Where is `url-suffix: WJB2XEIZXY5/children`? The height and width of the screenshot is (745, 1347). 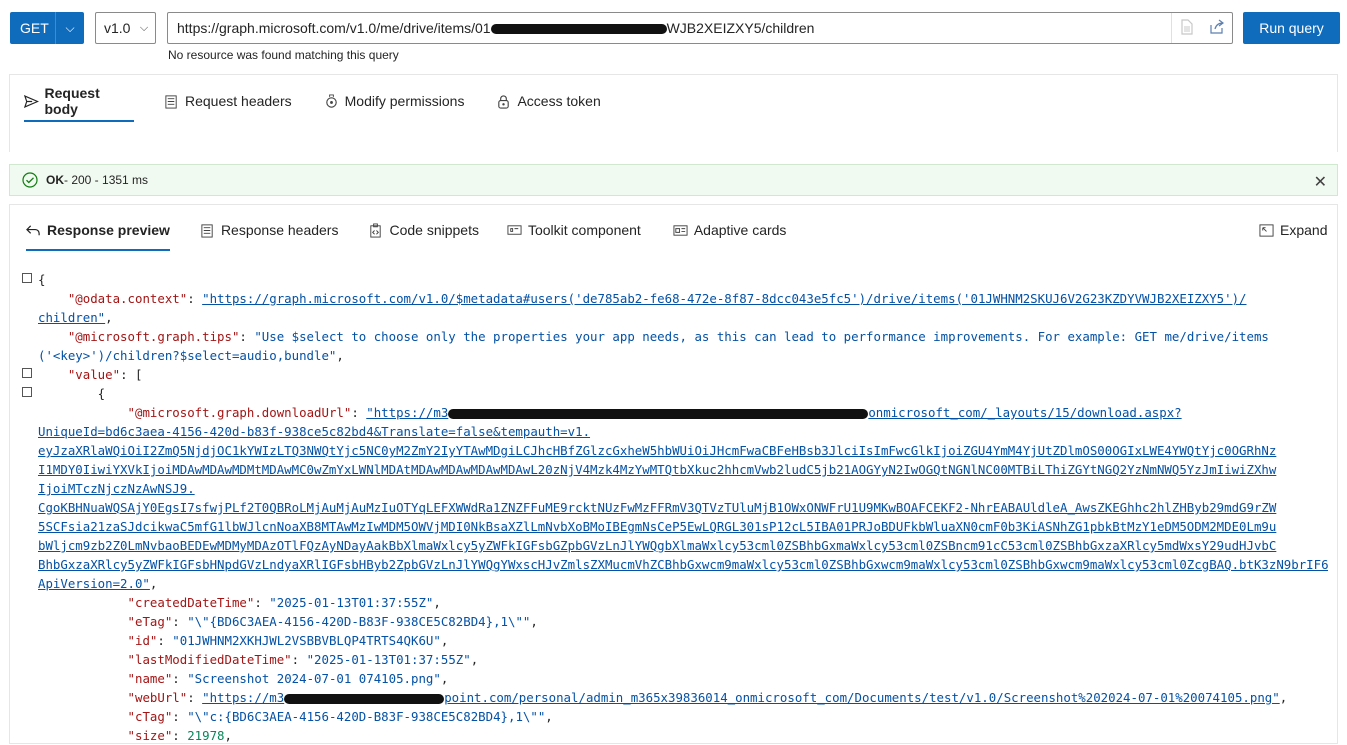
url-suffix: WJB2XEIZXY5/children is located at coordinates (740, 28).